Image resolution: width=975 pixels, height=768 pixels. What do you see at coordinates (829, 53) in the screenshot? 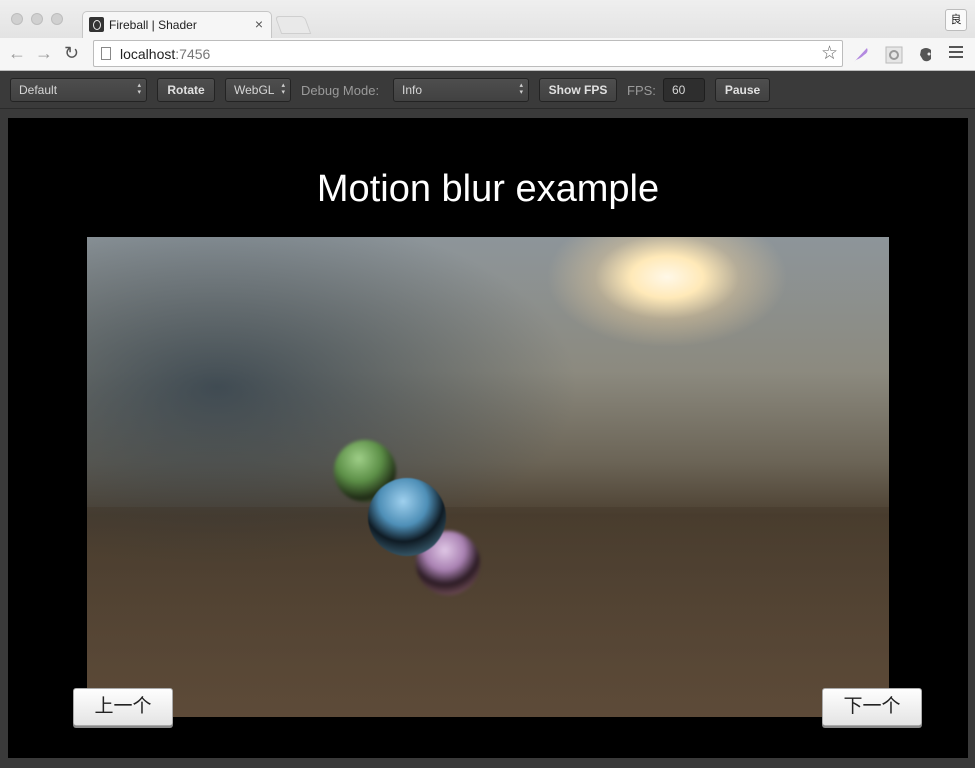
I see `bookmark-star-icon: ☆` at bounding box center [829, 53].